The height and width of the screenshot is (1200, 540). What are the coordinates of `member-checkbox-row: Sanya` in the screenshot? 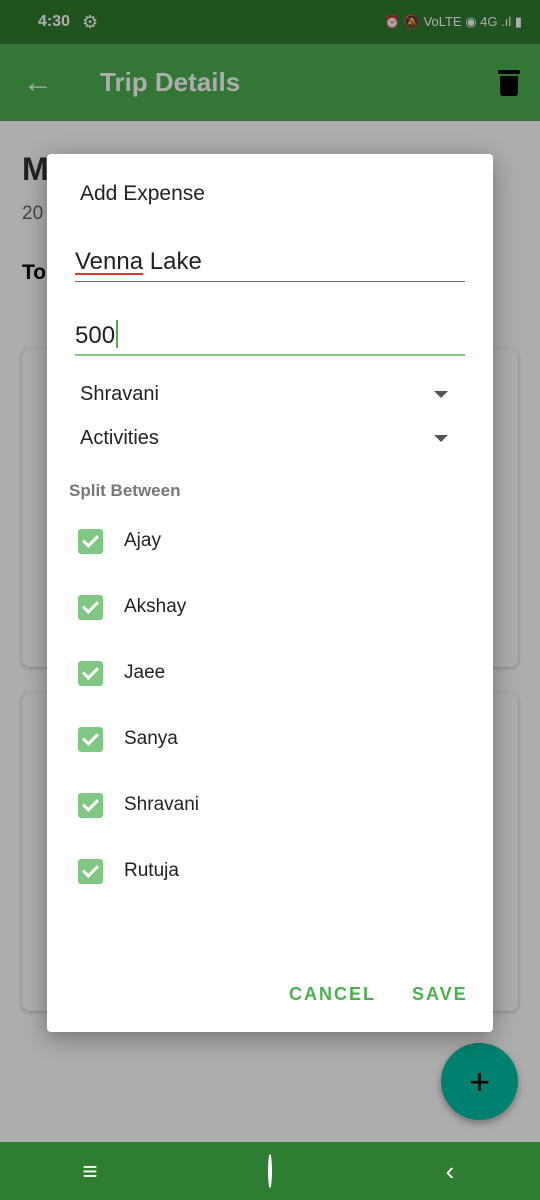 It's located at (128, 739).